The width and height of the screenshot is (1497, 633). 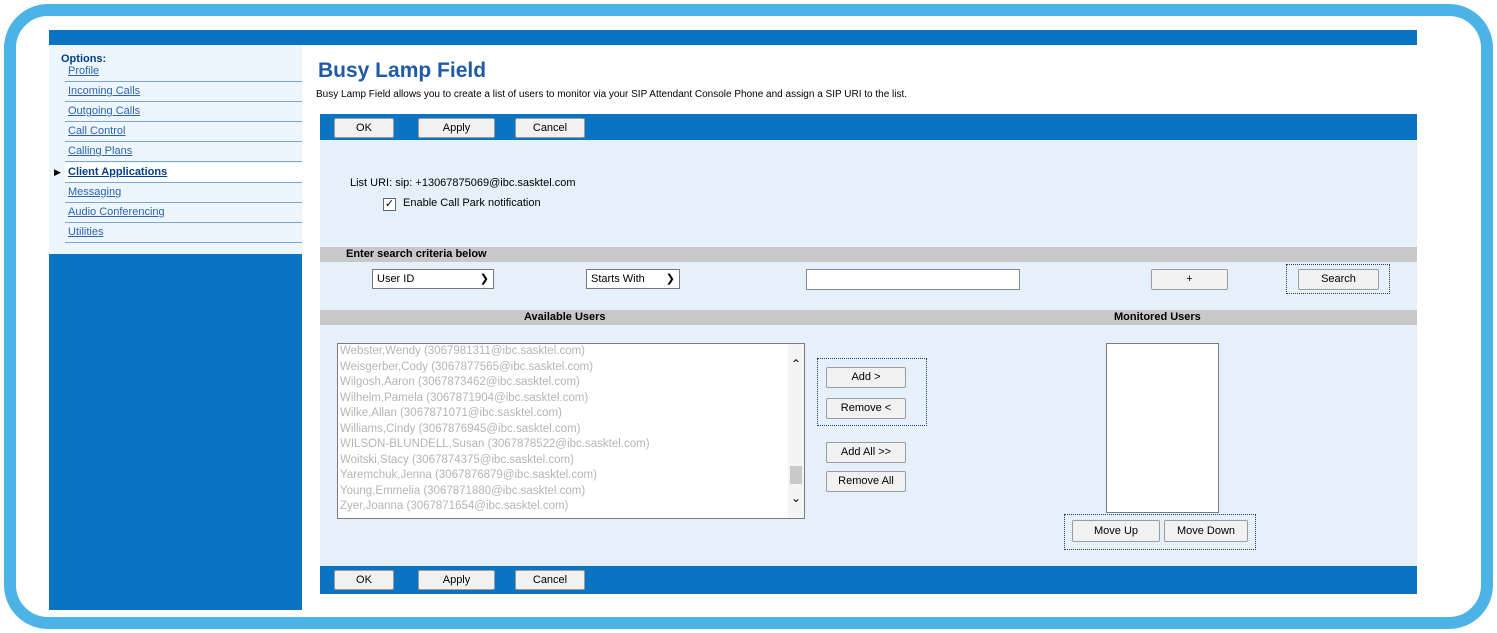 What do you see at coordinates (389, 204) in the screenshot?
I see `call-park-checkbox: ✓` at bounding box center [389, 204].